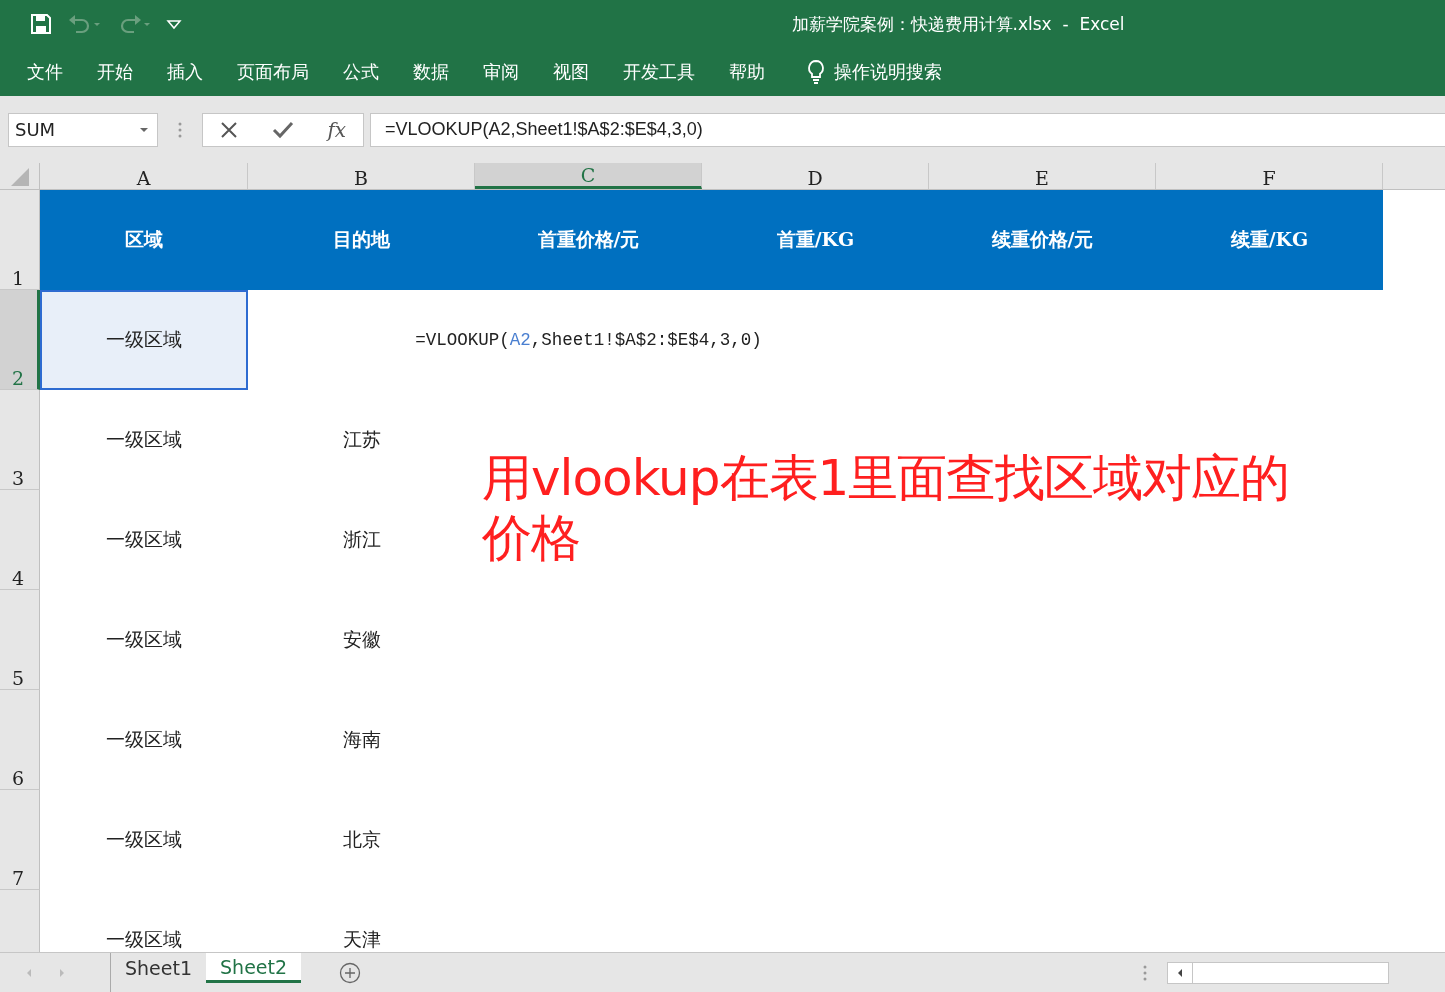 Image resolution: width=1445 pixels, height=992 pixels. Describe the element at coordinates (228, 129) in the screenshot. I see `cancel-icon` at that location.